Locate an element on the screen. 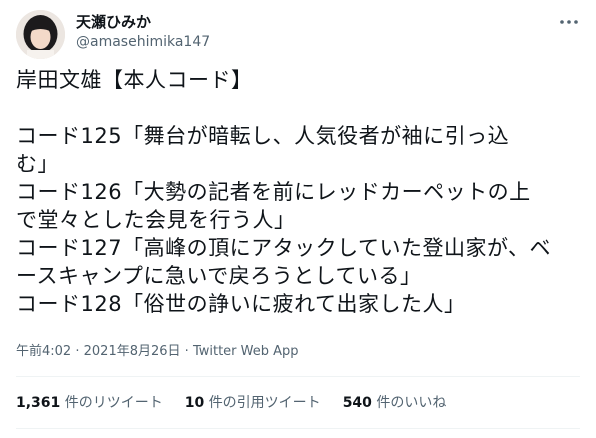 The image size is (596, 438). quotes-stat: 10 件の引用ツイート is located at coordinates (253, 403).